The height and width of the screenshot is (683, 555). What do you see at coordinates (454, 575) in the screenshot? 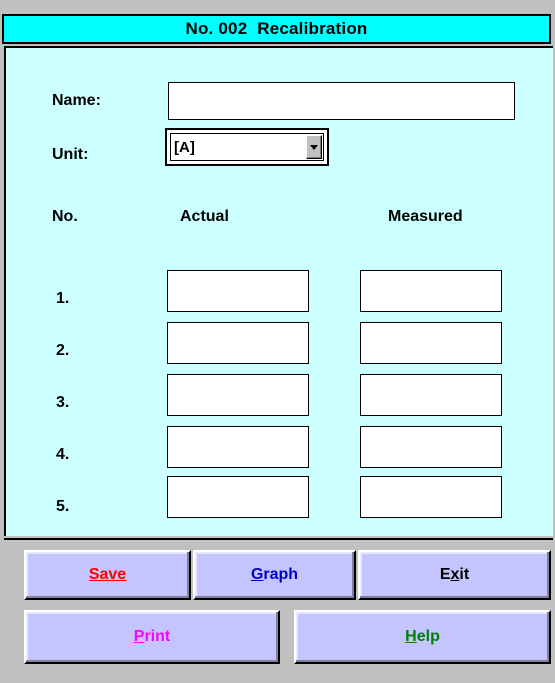
I see `exit-button: Exit` at bounding box center [454, 575].